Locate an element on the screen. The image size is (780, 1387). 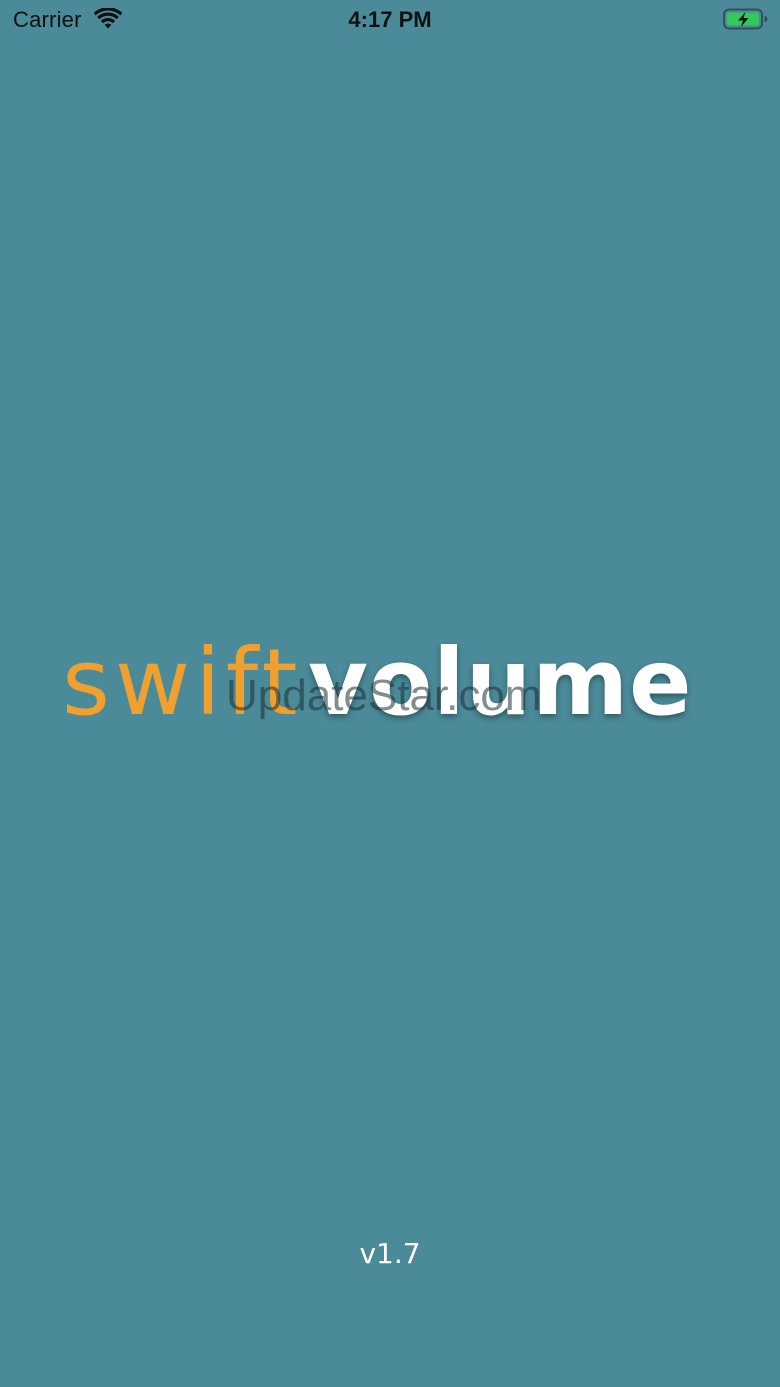
version-label: v1.7 is located at coordinates (390, 1253).